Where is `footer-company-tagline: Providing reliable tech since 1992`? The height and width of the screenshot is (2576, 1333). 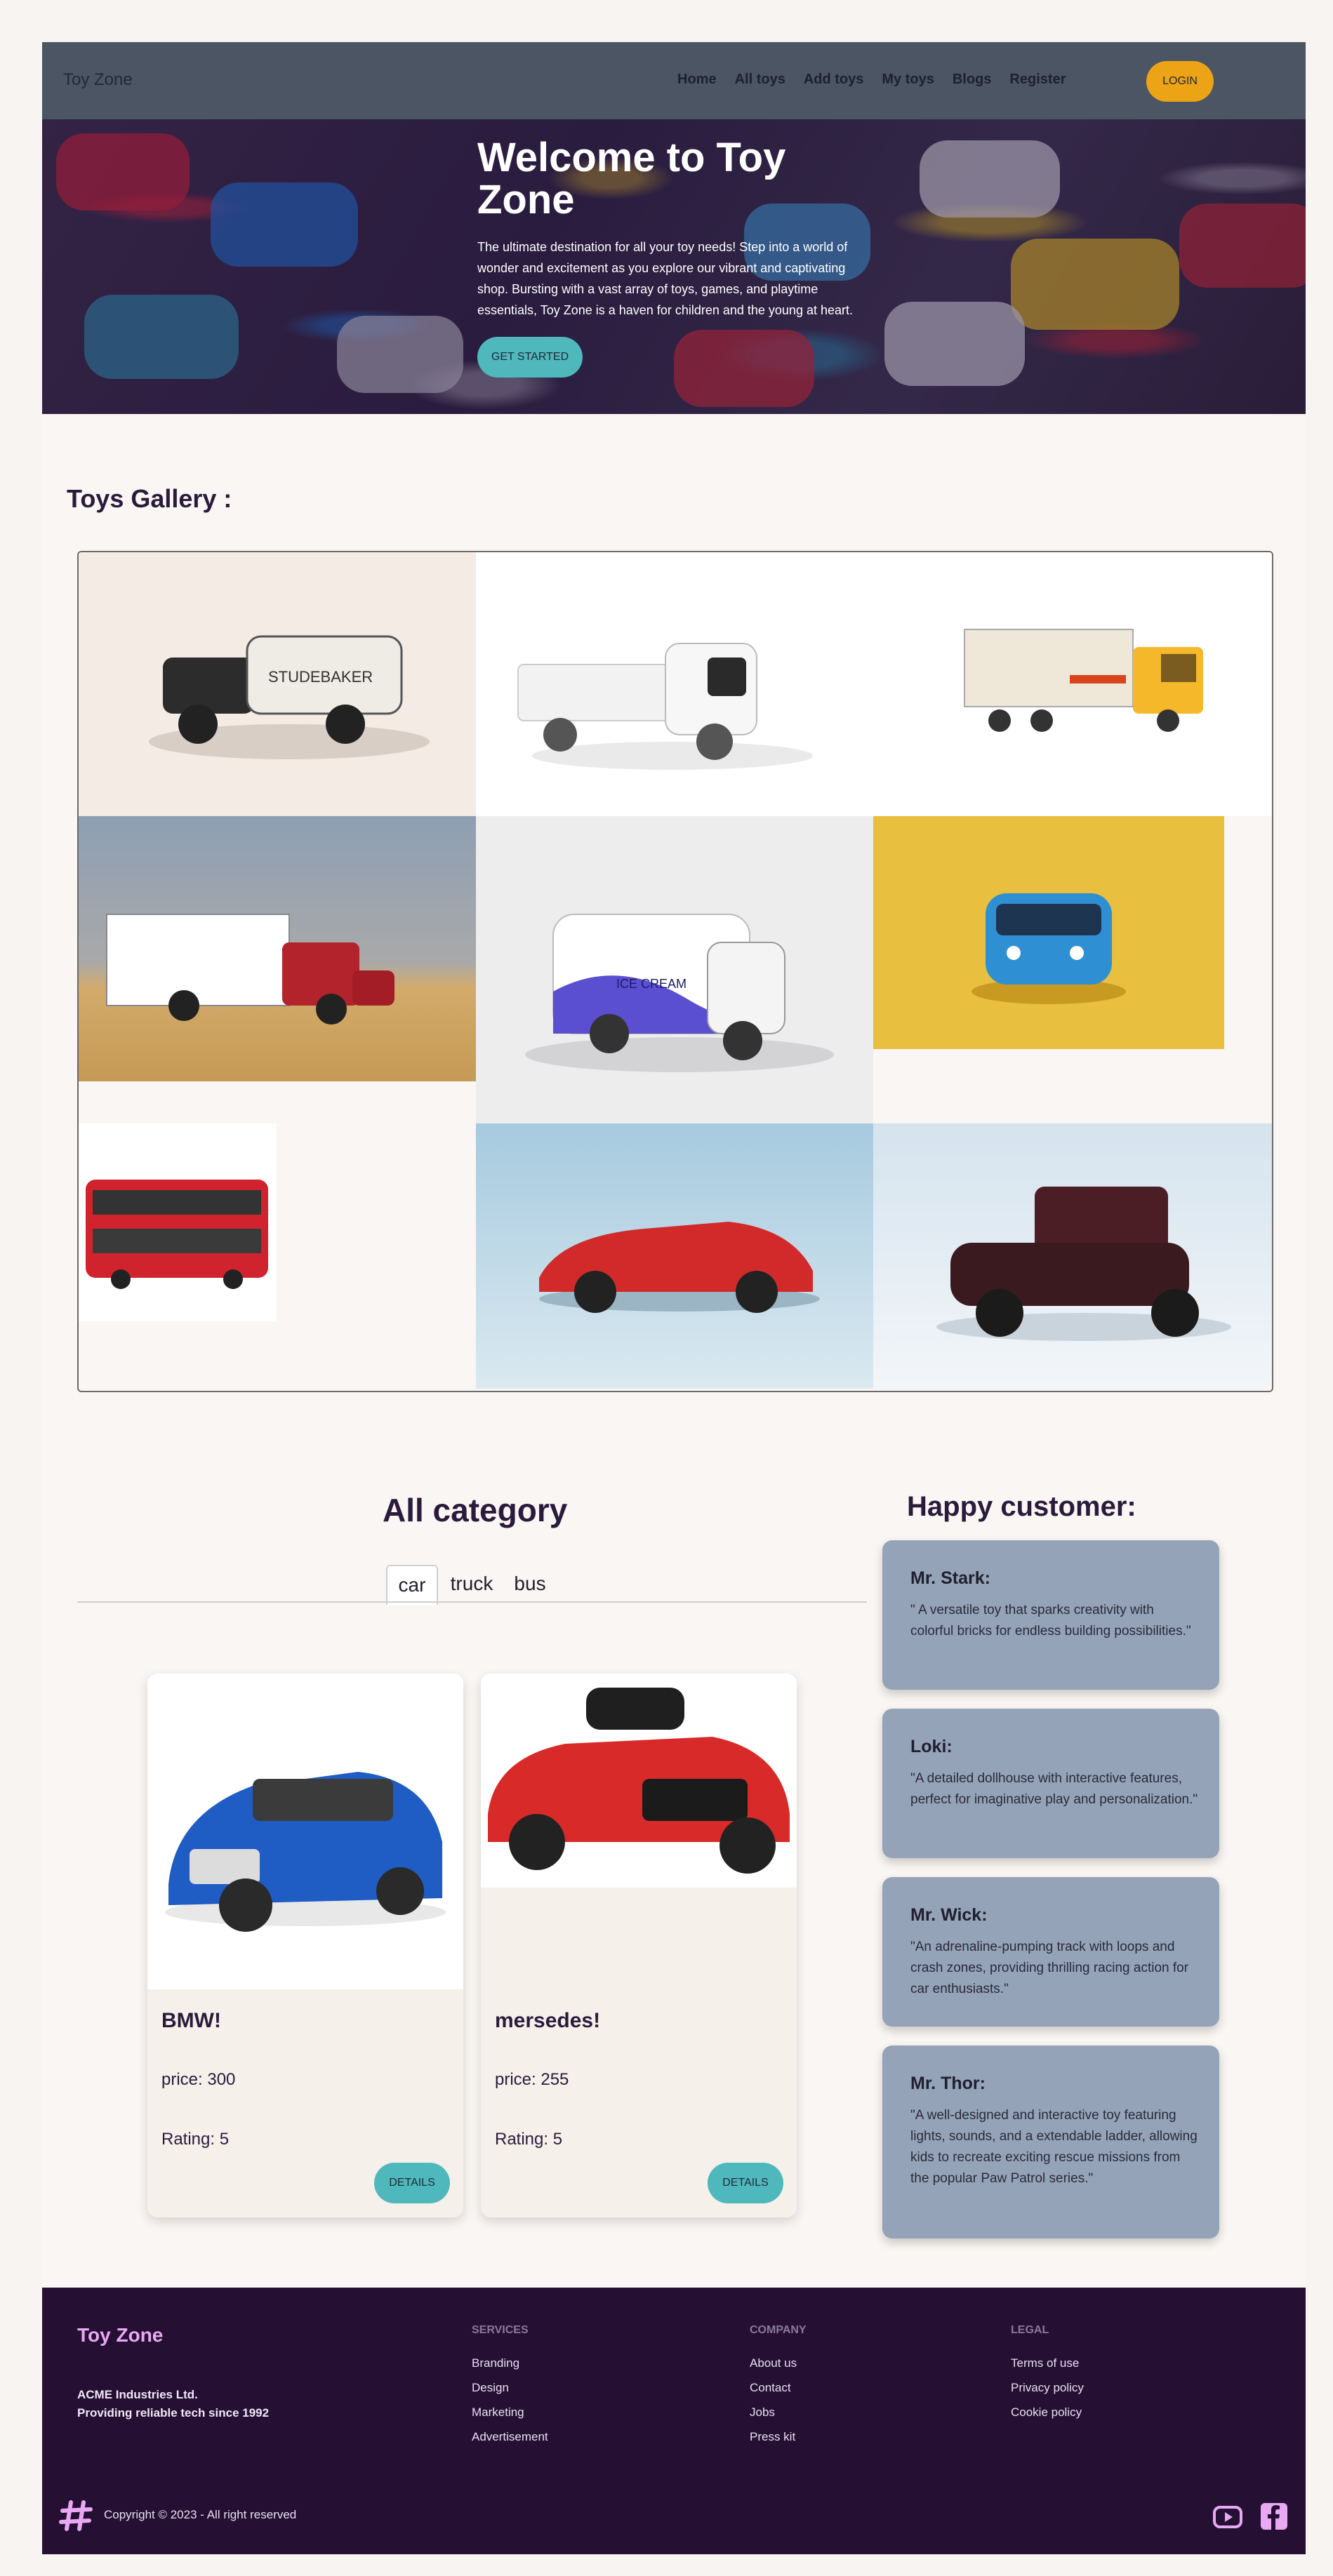
footer-company-tagline: Providing reliable tech since 1992 is located at coordinates (173, 2413).